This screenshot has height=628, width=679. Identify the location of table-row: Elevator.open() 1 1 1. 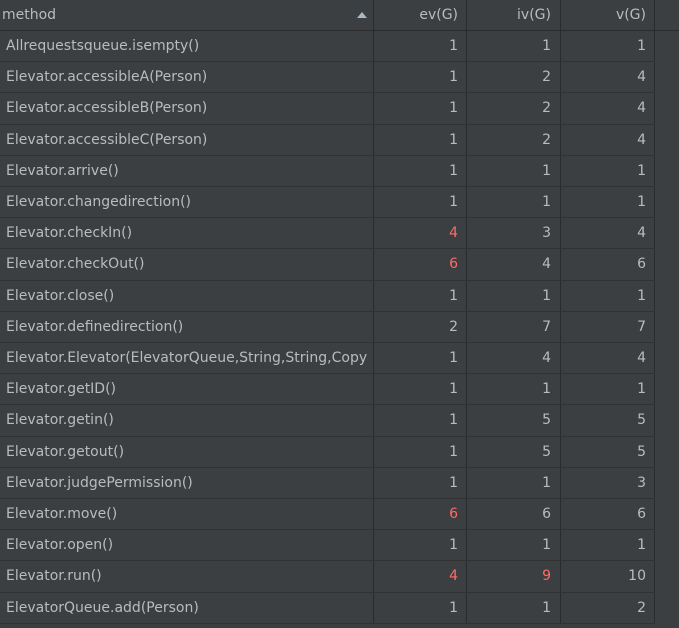
(339, 546).